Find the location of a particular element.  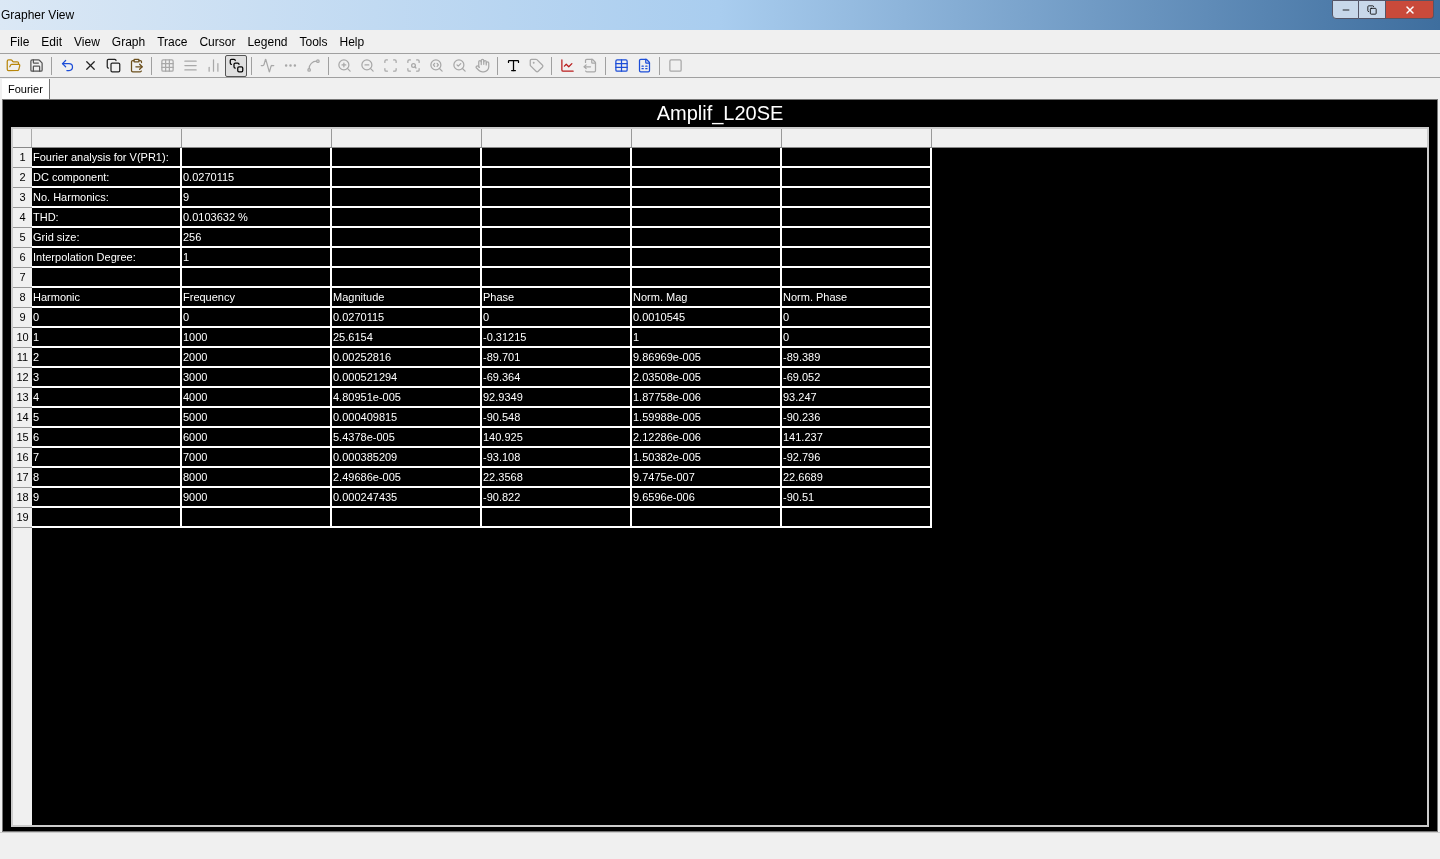

table-cell: 0.00252816 is located at coordinates (407, 357).